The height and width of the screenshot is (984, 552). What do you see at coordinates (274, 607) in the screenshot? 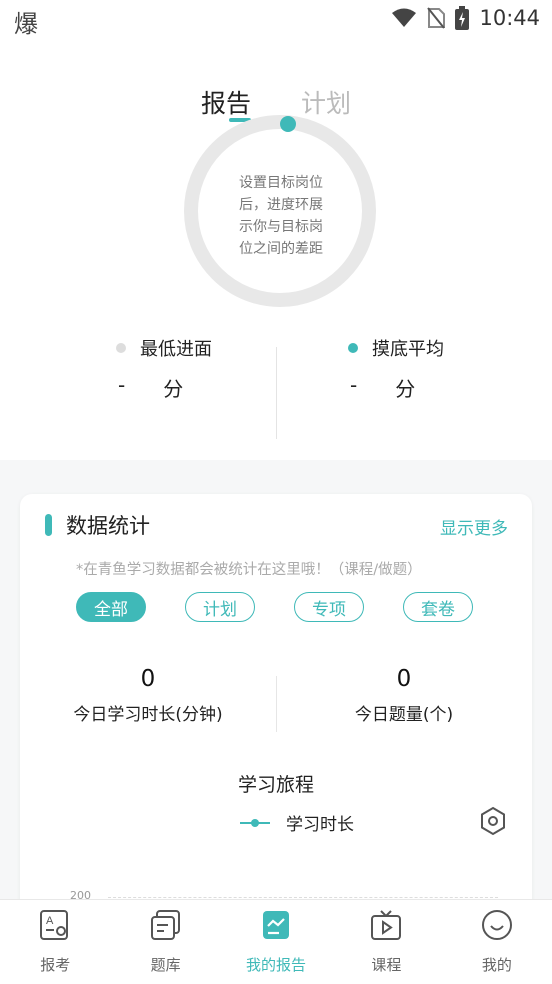
I see `filter-chips: 全部 计划 专项 套卷` at bounding box center [274, 607].